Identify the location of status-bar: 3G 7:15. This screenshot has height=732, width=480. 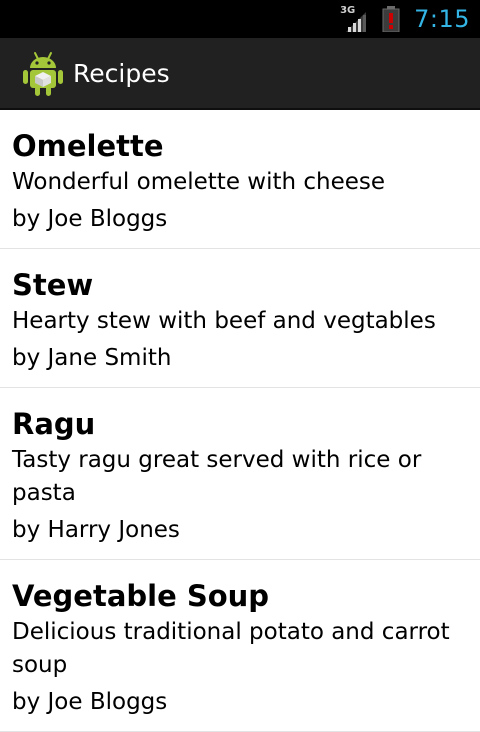
(240, 19).